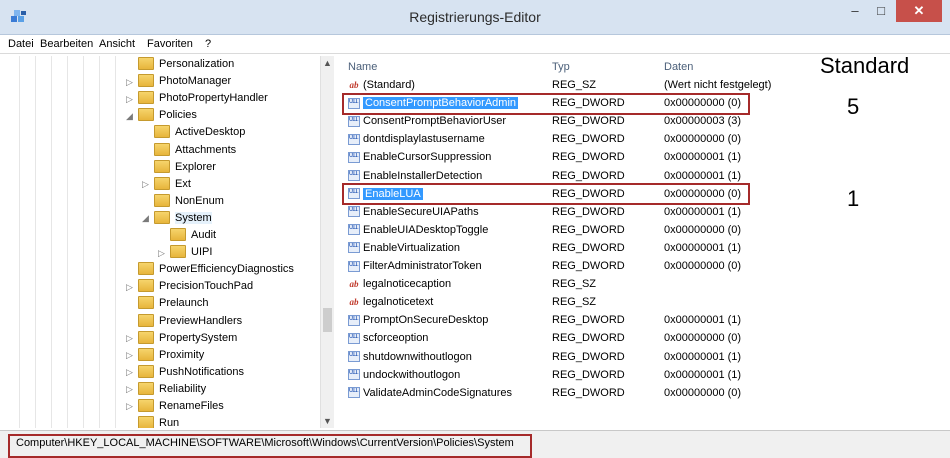  I want to click on tree-item-ext: ▷ Ext, so click(166, 184).